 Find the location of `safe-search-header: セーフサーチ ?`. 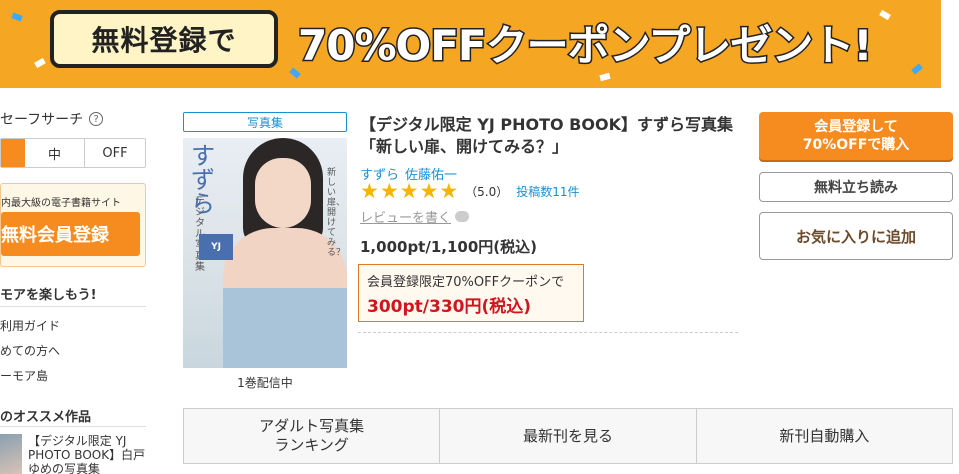

safe-search-header: セーフサーチ ? is located at coordinates (73, 119).